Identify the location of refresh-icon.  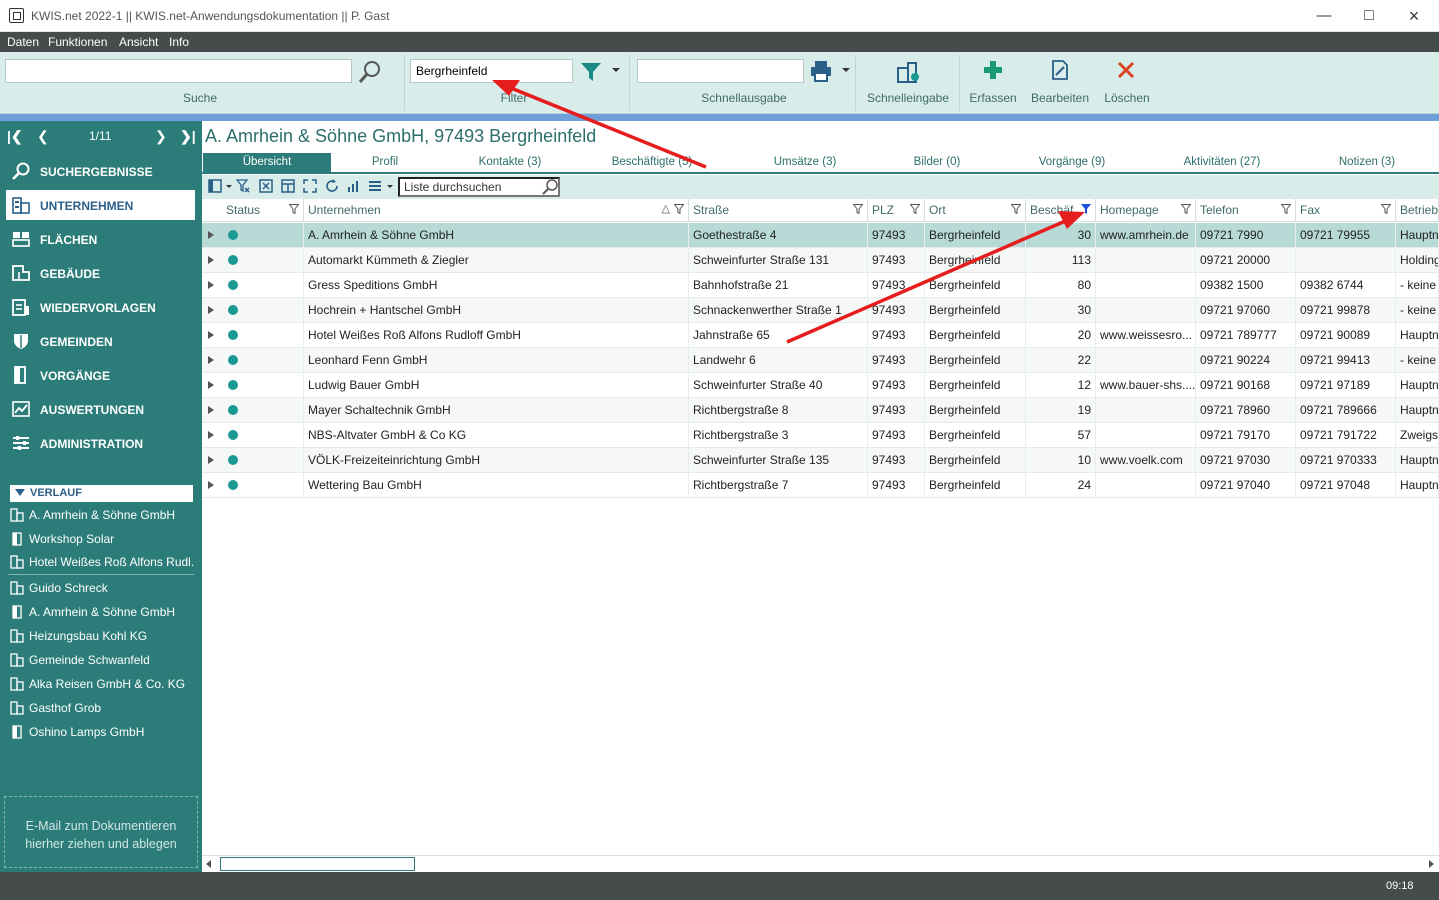
(332, 186).